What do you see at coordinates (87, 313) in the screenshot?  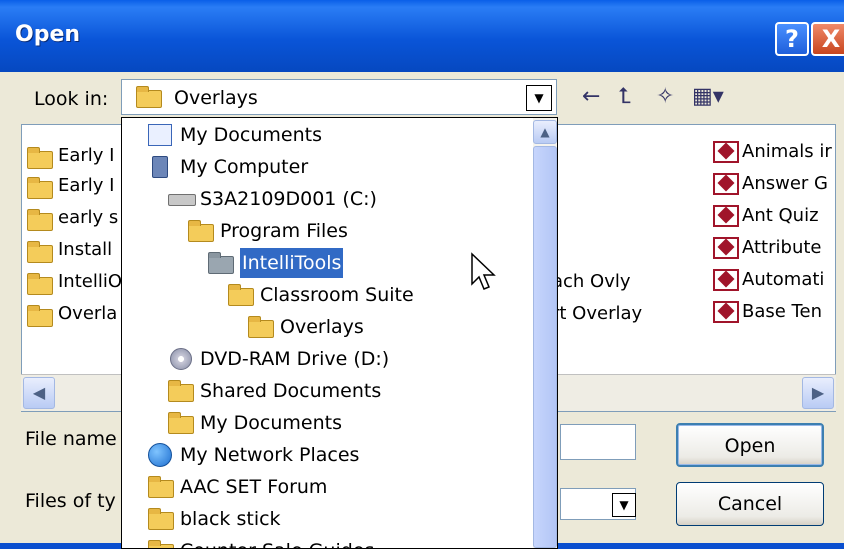 I see `list-item: Overla` at bounding box center [87, 313].